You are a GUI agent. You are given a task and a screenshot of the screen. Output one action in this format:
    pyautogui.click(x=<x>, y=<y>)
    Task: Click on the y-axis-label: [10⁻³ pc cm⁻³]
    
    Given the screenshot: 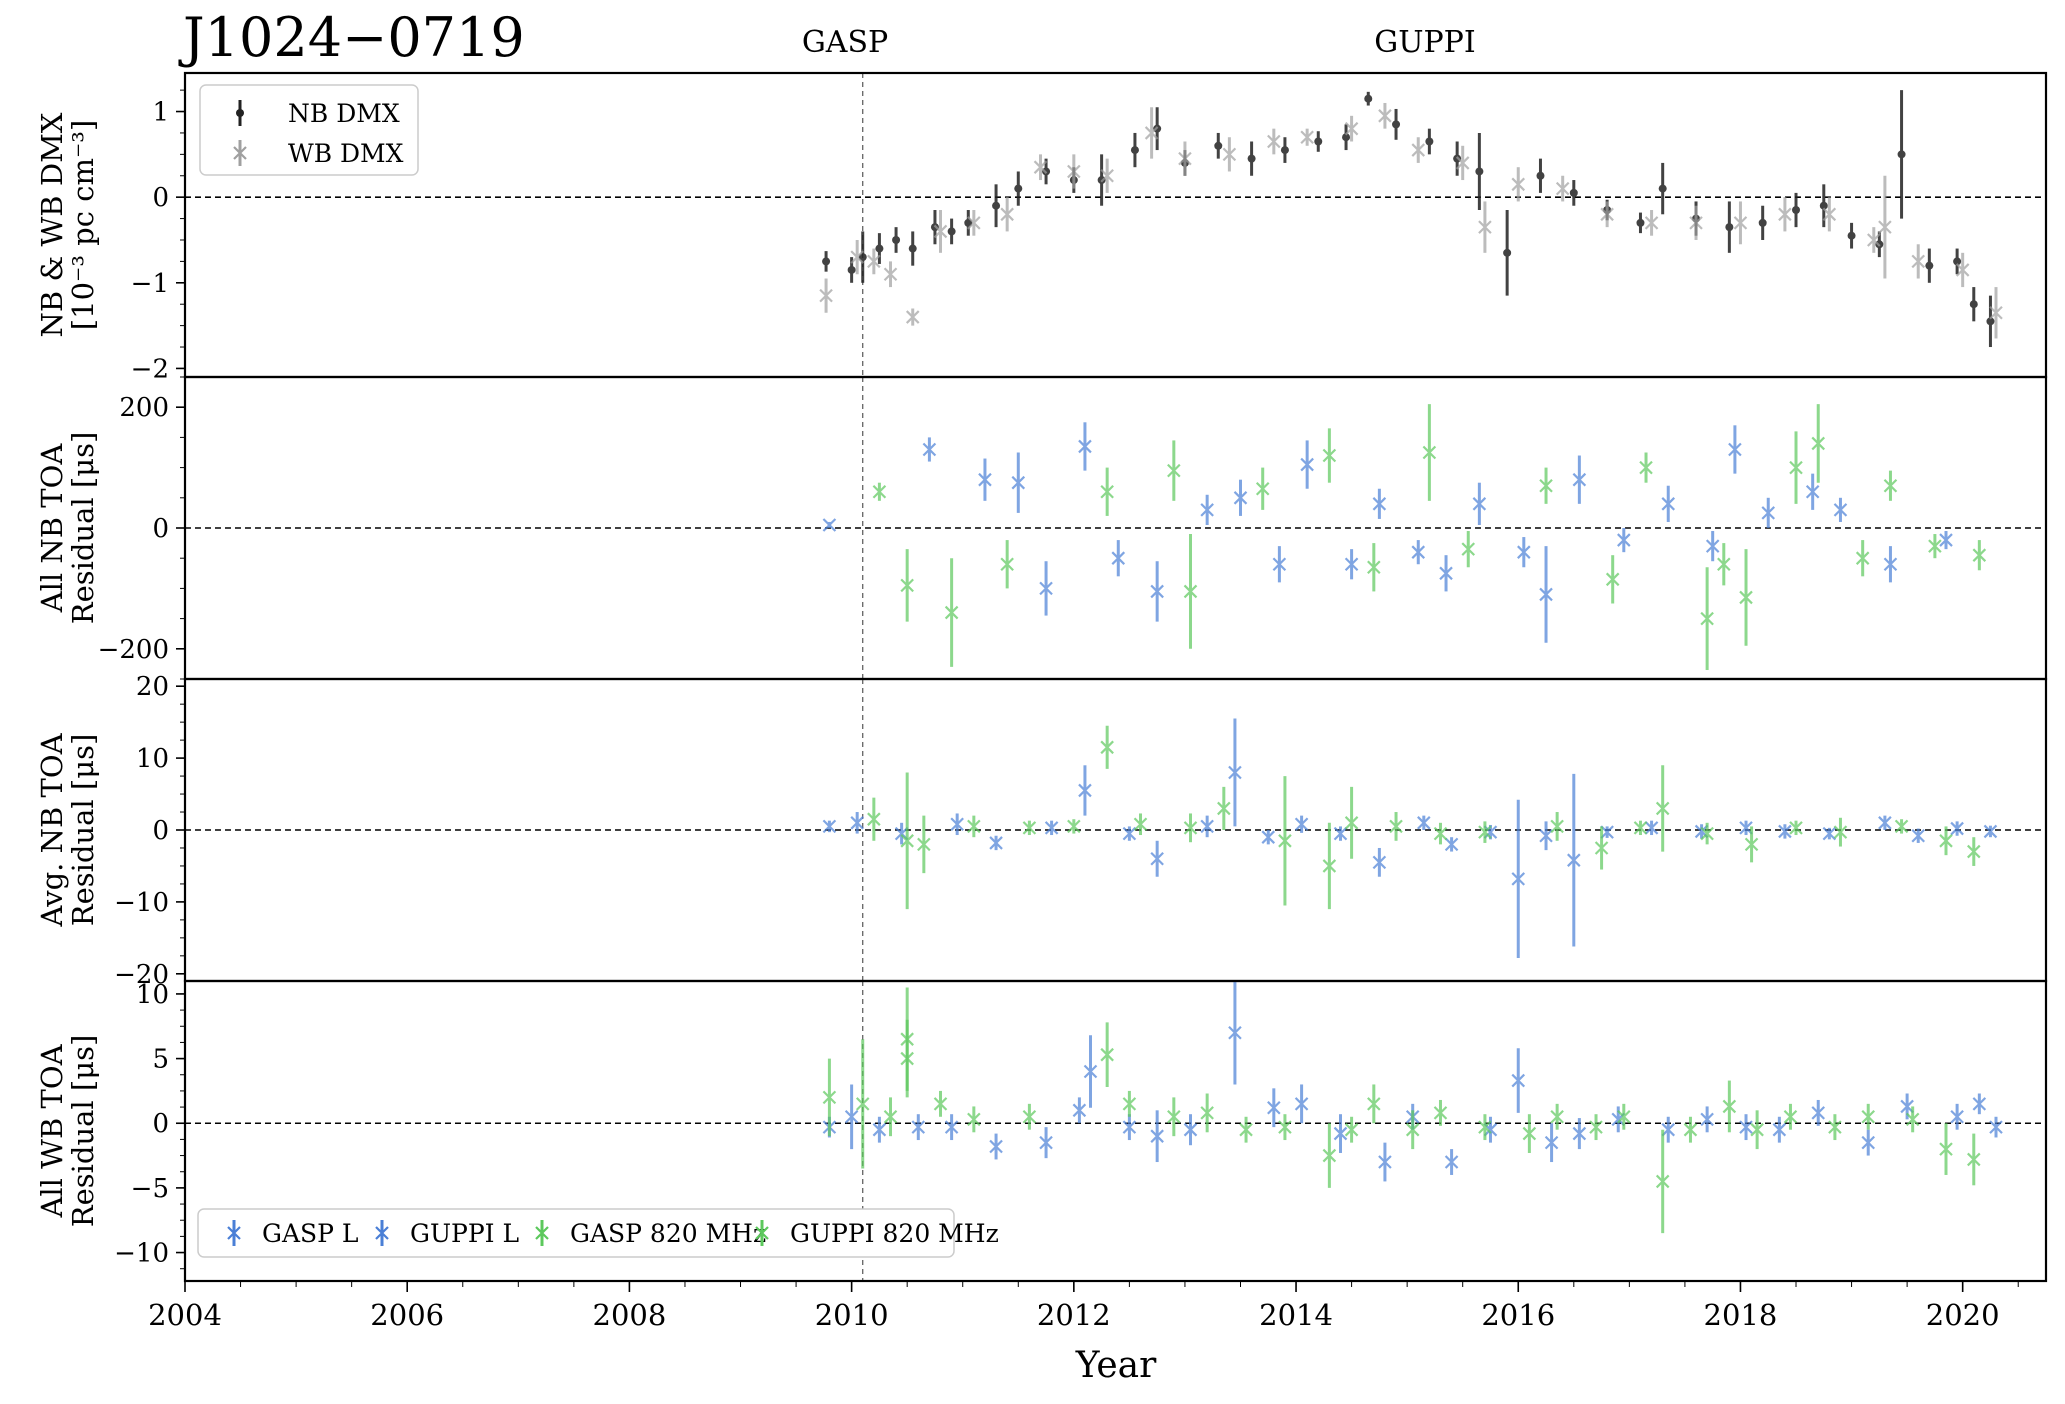 What is the action you would take?
    pyautogui.click(x=83, y=225)
    